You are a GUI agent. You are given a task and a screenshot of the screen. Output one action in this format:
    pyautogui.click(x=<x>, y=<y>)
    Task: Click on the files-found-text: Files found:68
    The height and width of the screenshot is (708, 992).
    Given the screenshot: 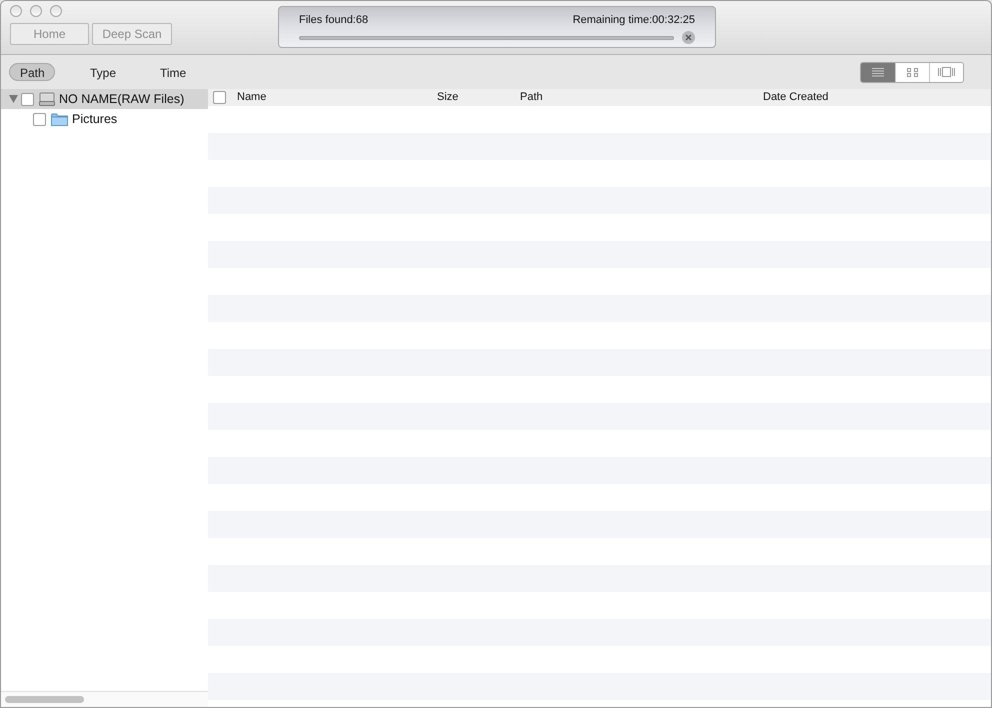 What is the action you would take?
    pyautogui.click(x=333, y=20)
    